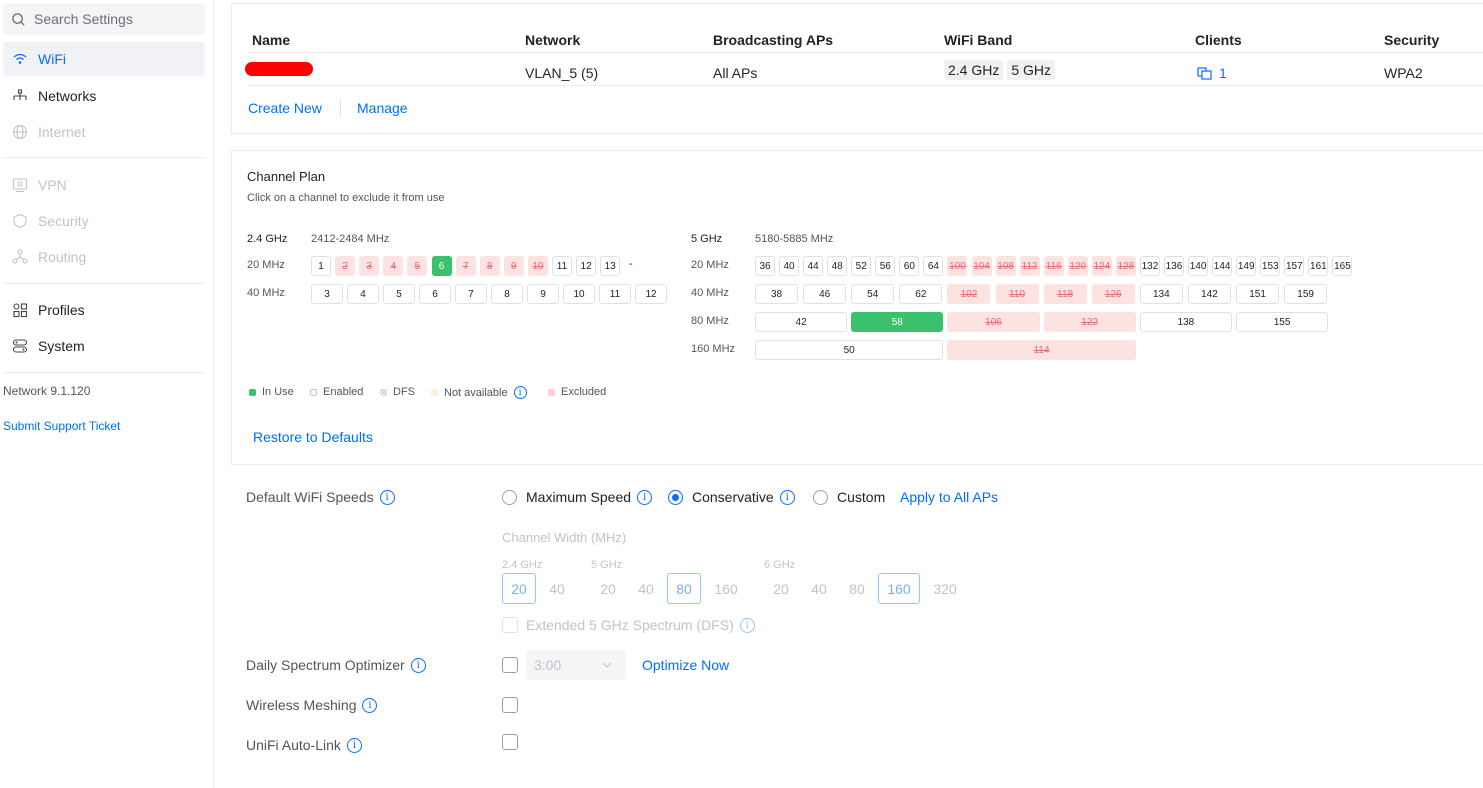 The height and width of the screenshot is (788, 1483). What do you see at coordinates (969, 294) in the screenshot?
I see `channel-button: 102` at bounding box center [969, 294].